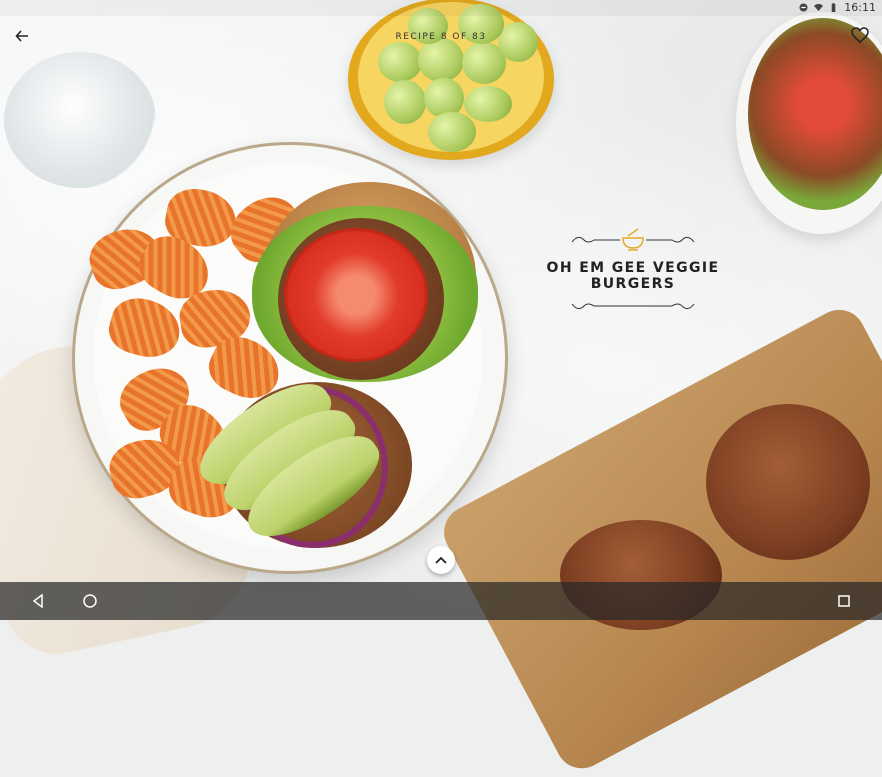  I want to click on nav-back-button, so click(38, 601).